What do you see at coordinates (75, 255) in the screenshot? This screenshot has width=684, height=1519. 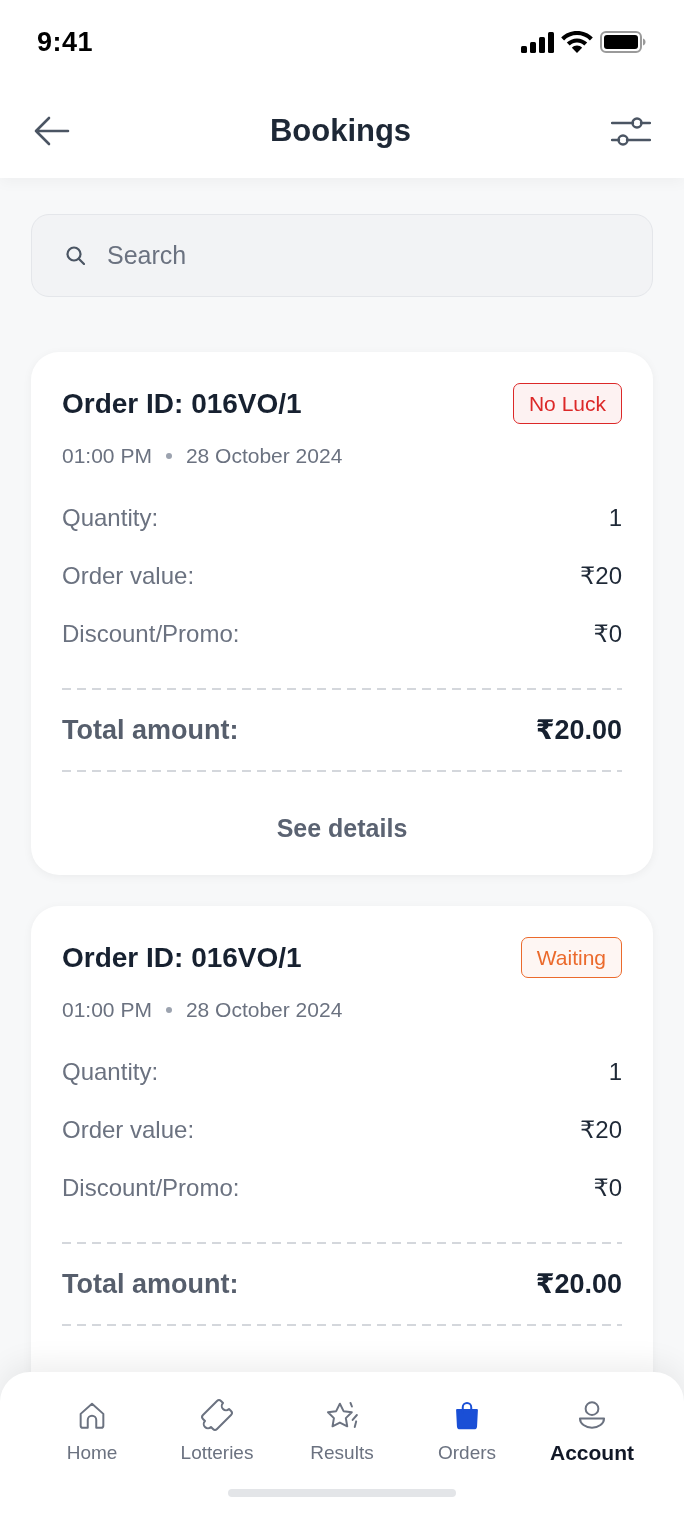 I see `search-icon` at bounding box center [75, 255].